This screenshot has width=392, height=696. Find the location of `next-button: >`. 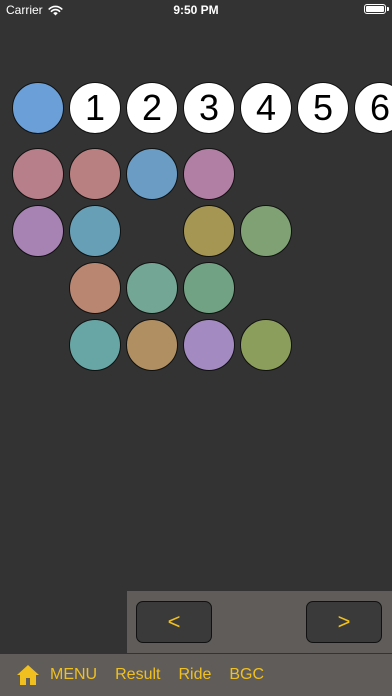

next-button: > is located at coordinates (344, 622).